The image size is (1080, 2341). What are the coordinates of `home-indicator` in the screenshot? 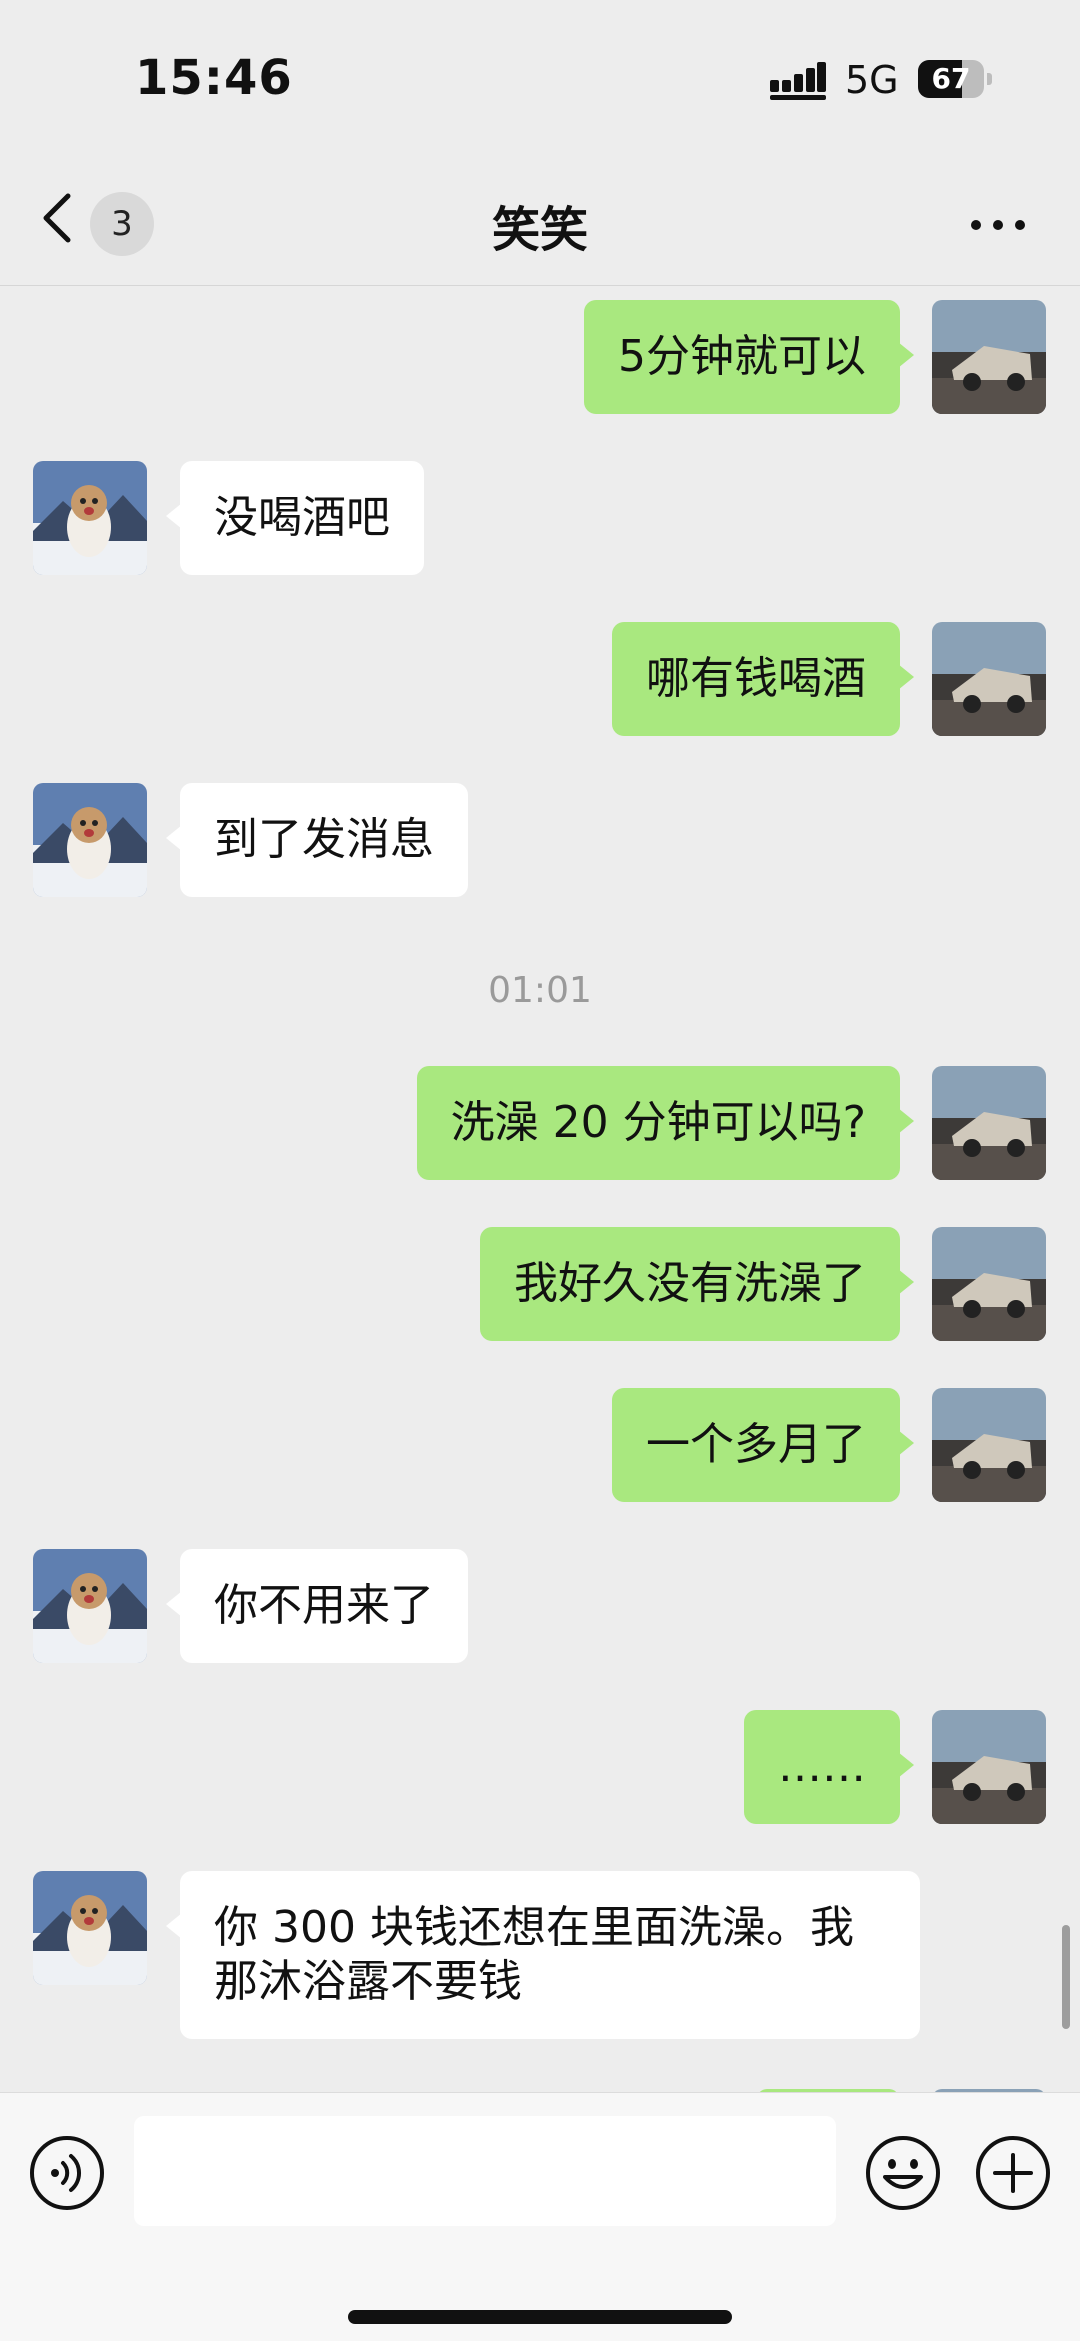 It's located at (540, 2317).